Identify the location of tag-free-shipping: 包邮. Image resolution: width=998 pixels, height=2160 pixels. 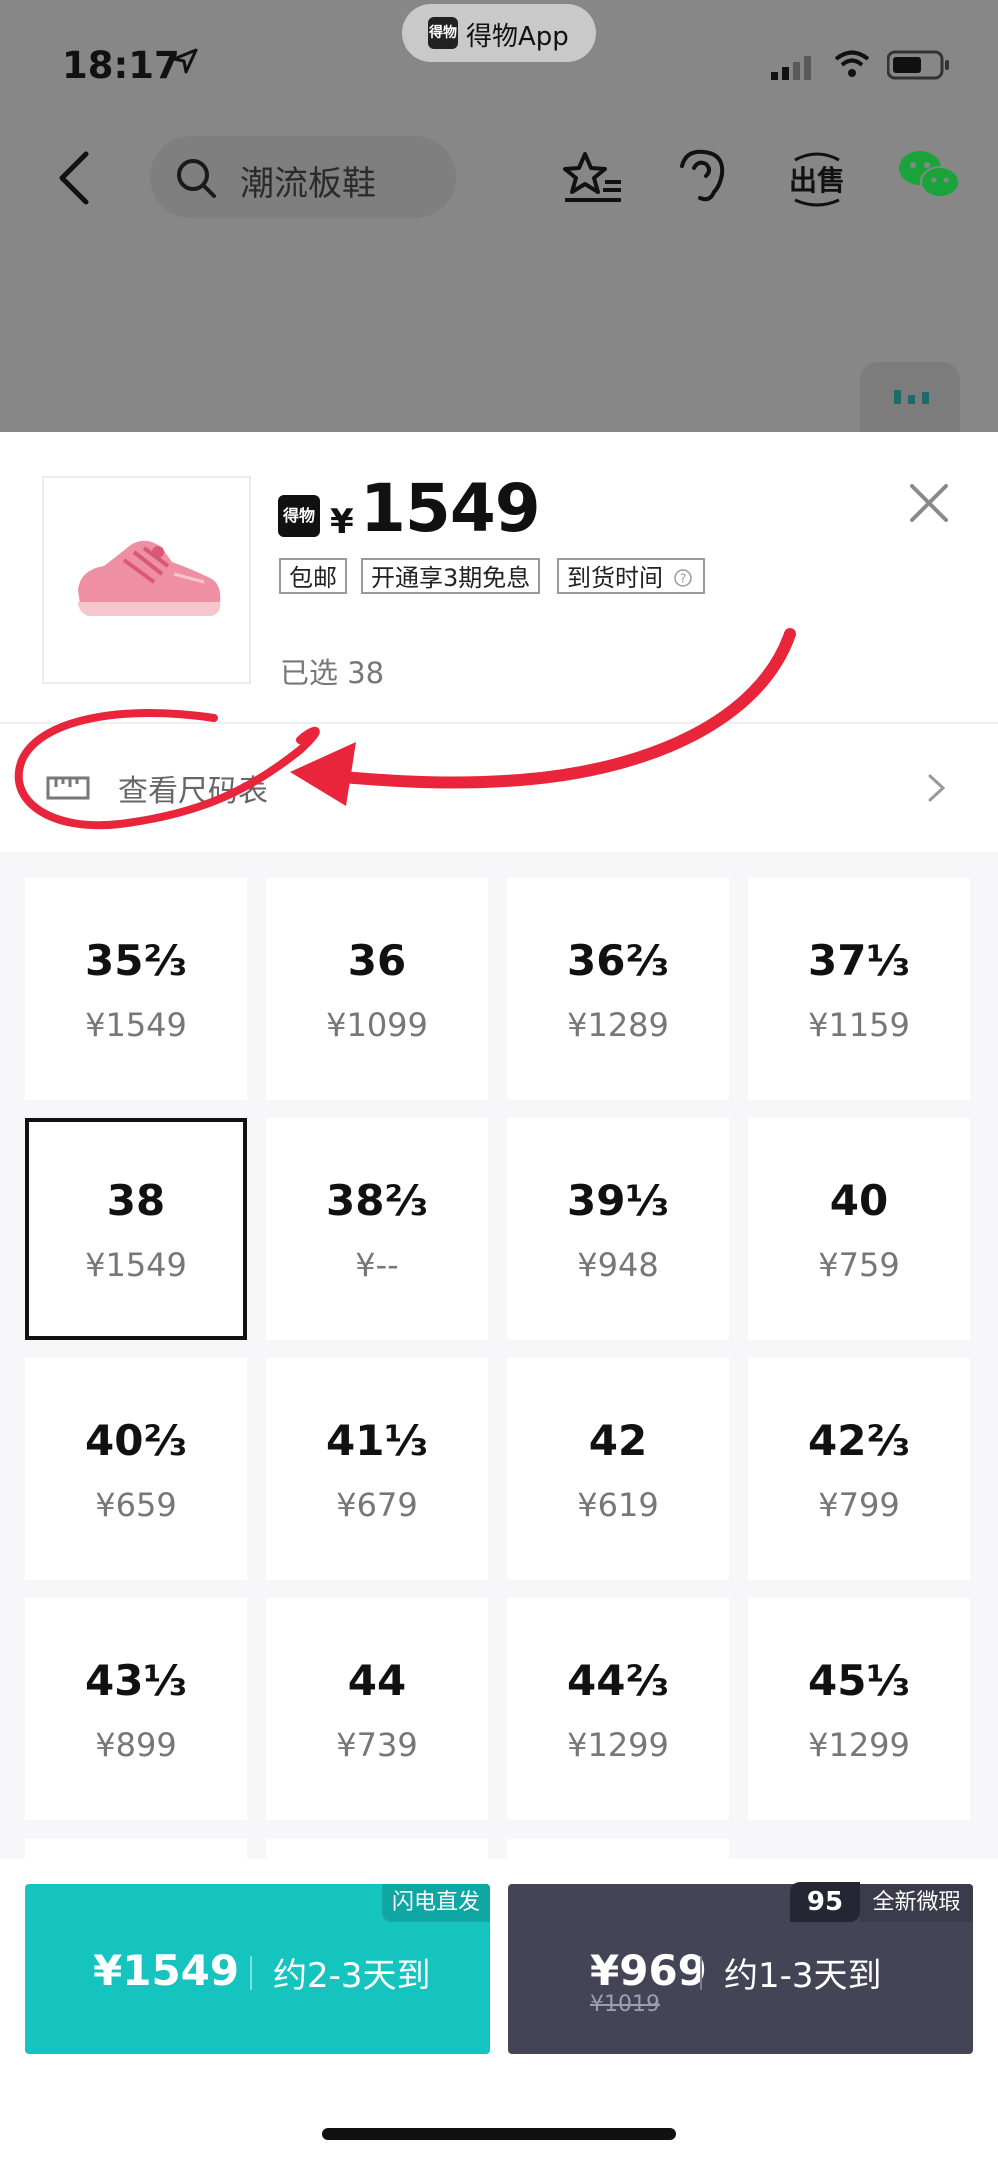
(313, 576).